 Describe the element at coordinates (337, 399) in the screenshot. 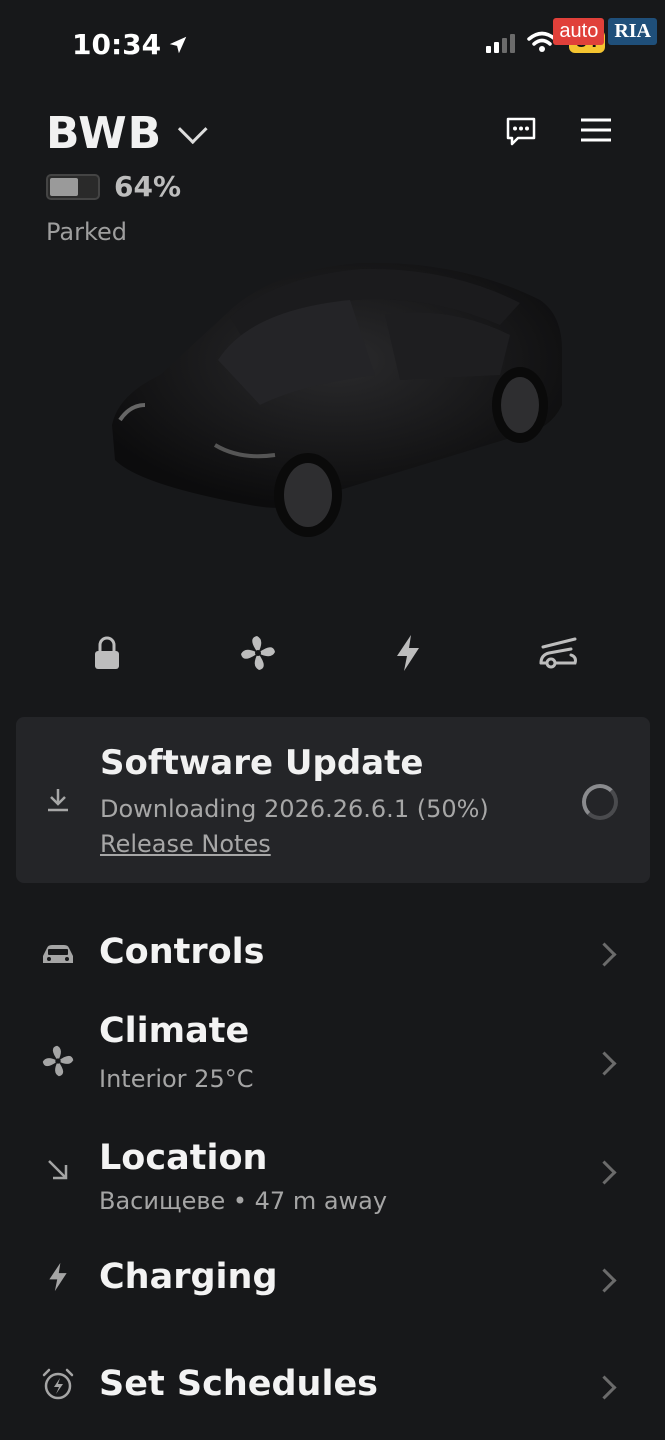

I see `vehicle-image` at that location.